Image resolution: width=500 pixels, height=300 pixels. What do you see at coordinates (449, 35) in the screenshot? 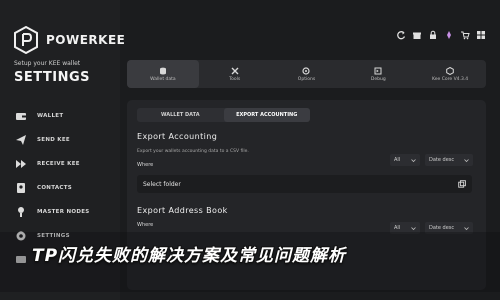
I see `unlock-icon` at bounding box center [449, 35].